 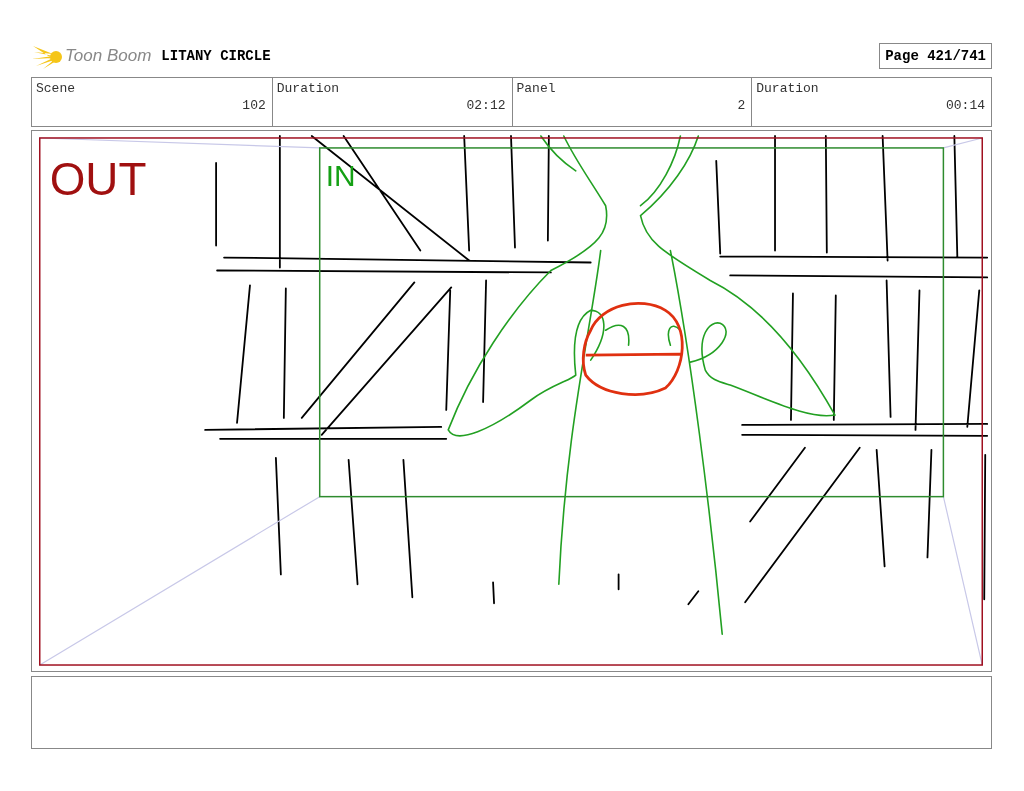 What do you see at coordinates (741, 105) in the screenshot?
I see `table-cell-text: 2` at bounding box center [741, 105].